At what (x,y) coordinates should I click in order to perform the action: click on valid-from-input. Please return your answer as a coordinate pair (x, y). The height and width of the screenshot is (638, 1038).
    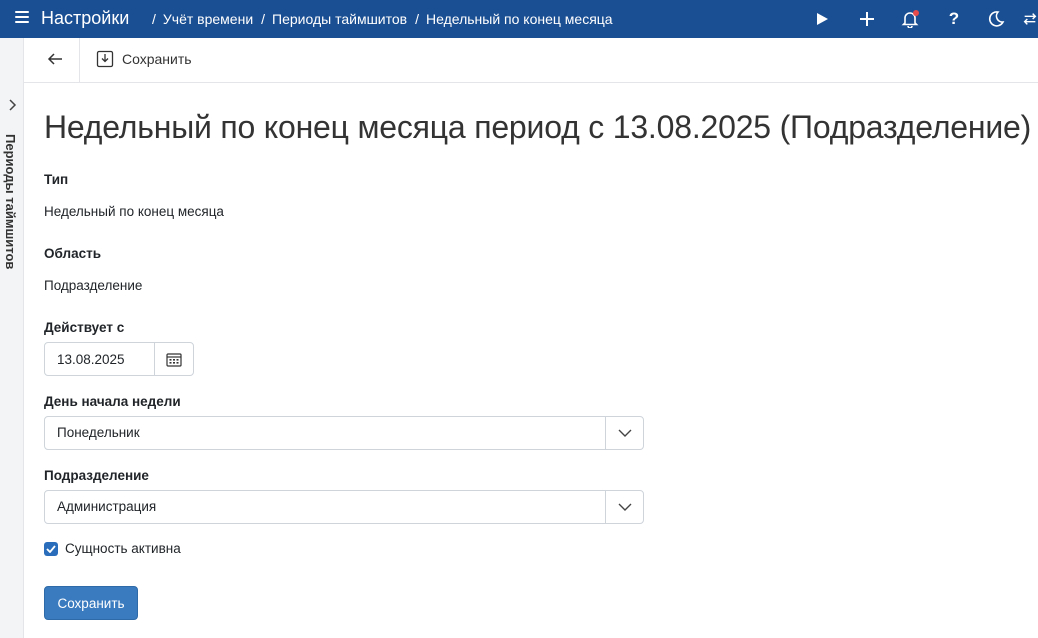
    Looking at the image, I should click on (100, 359).